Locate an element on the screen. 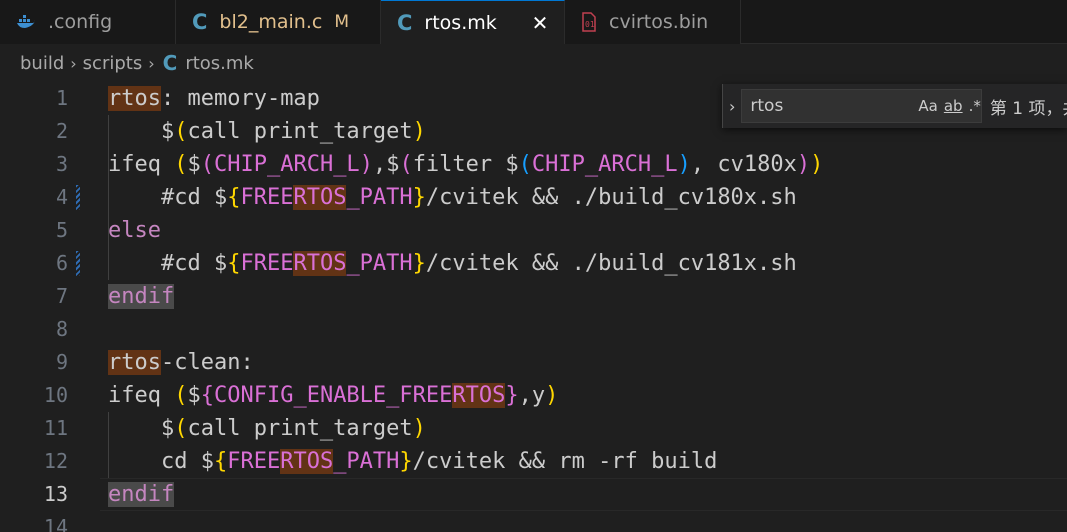 The height and width of the screenshot is (532, 1067). find-widget: › Aa ab .* 第 1 项，共 ? is located at coordinates (894, 106).